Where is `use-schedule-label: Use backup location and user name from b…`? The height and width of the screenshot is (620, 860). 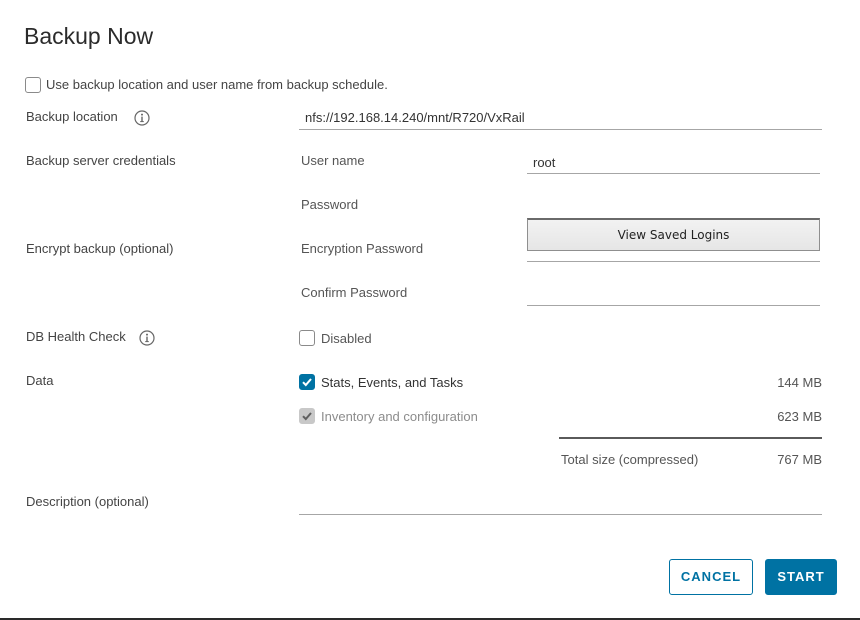 use-schedule-label: Use backup location and user name from b… is located at coordinates (217, 85).